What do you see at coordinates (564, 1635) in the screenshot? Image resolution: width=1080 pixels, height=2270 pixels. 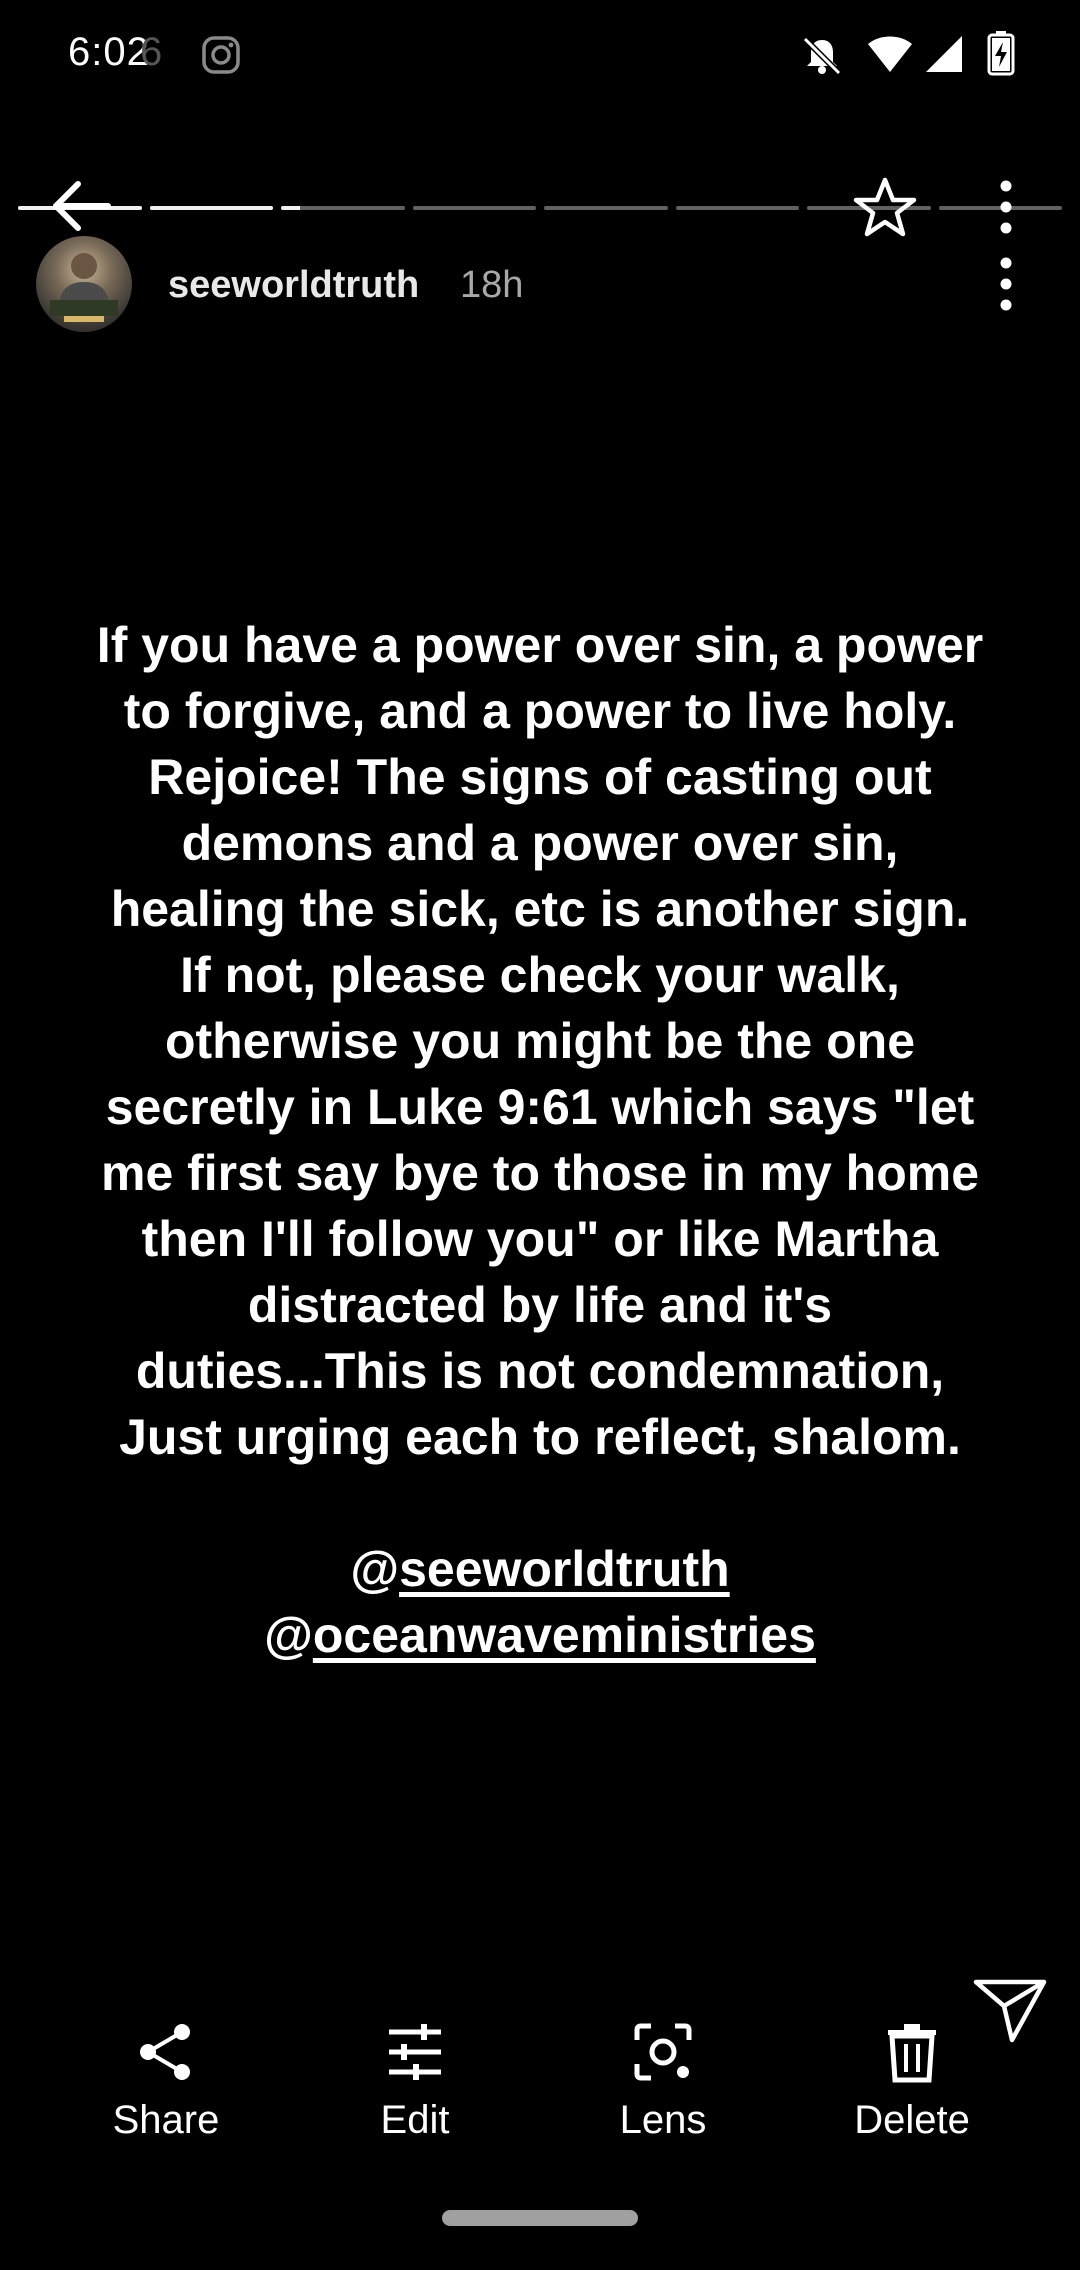 I see `mention-handle: oceanwaveministries` at bounding box center [564, 1635].